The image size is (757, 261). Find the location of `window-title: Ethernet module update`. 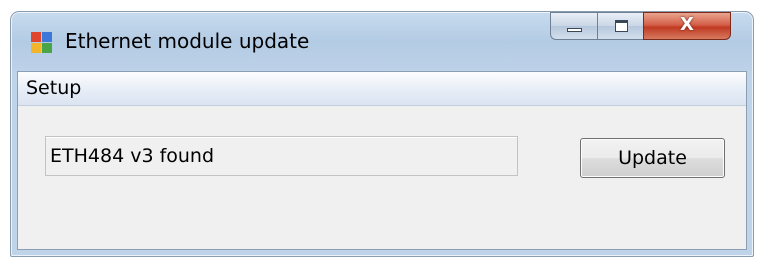

window-title: Ethernet module update is located at coordinates (187, 41).